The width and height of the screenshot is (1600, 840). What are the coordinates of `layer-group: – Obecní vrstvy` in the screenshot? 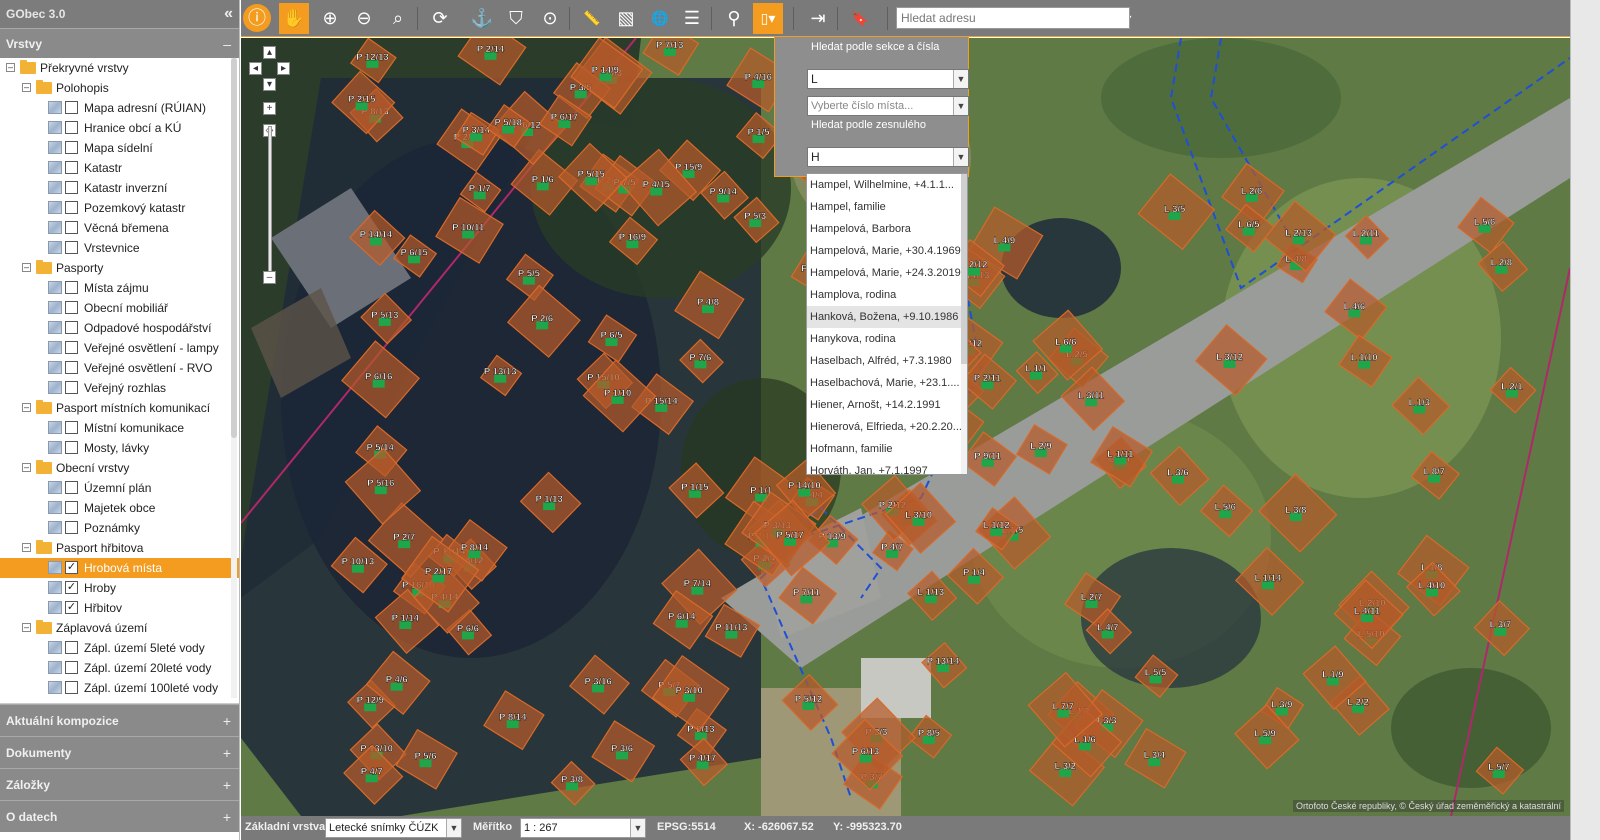 It's located at (119, 468).